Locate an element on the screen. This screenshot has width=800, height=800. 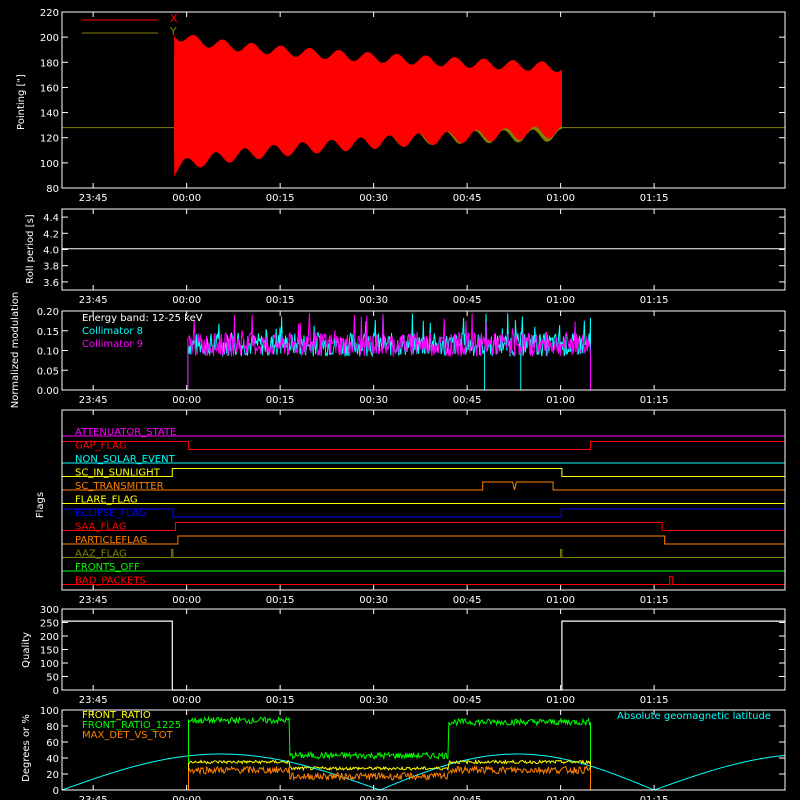
ratios-ylabel: Degrees or % is located at coordinates (26, 748).